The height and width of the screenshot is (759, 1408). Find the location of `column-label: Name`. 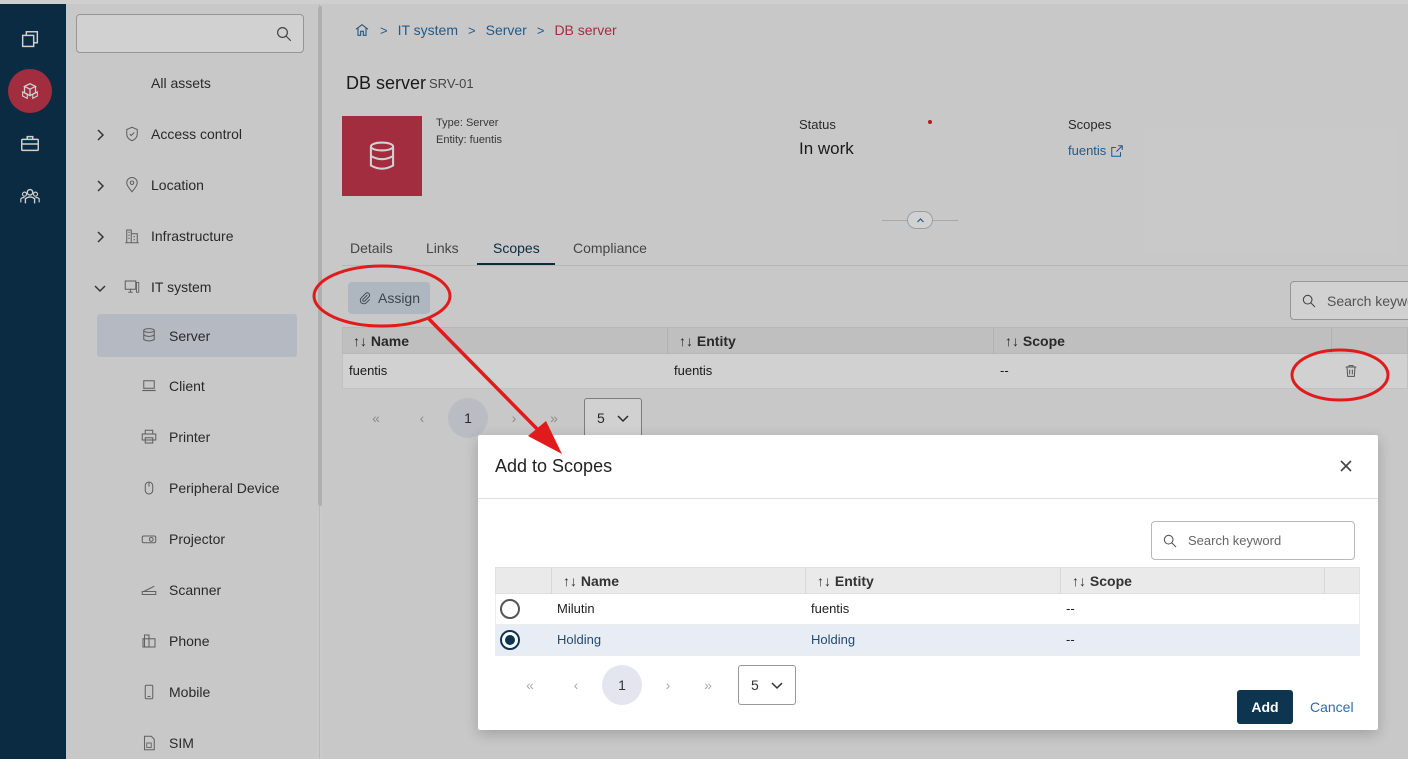

column-label: Name is located at coordinates (600, 581).